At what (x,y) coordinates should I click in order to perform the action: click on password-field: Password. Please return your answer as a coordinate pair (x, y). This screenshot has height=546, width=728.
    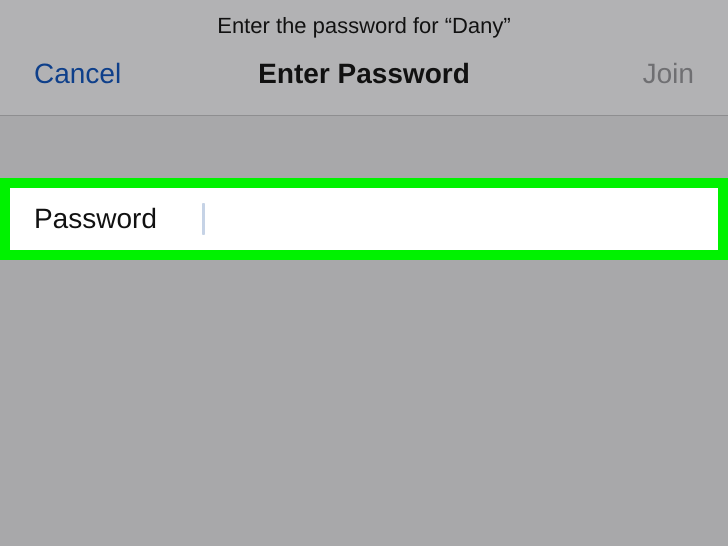
    Looking at the image, I should click on (364, 219).